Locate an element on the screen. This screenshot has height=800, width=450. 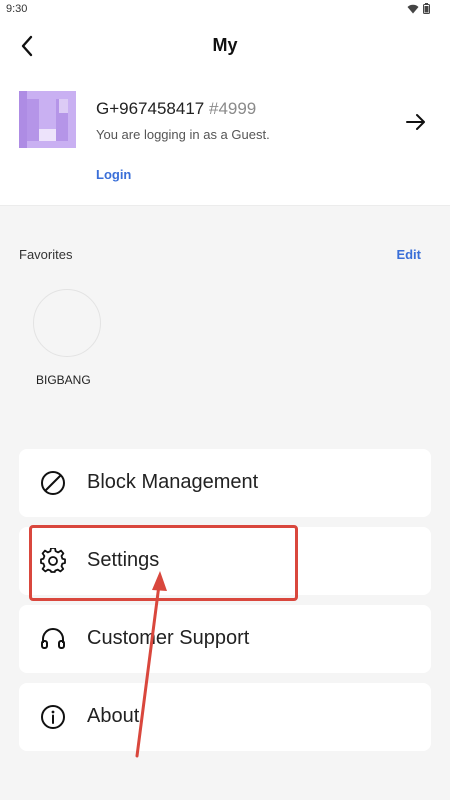
gear-icon is located at coordinates (53, 560).